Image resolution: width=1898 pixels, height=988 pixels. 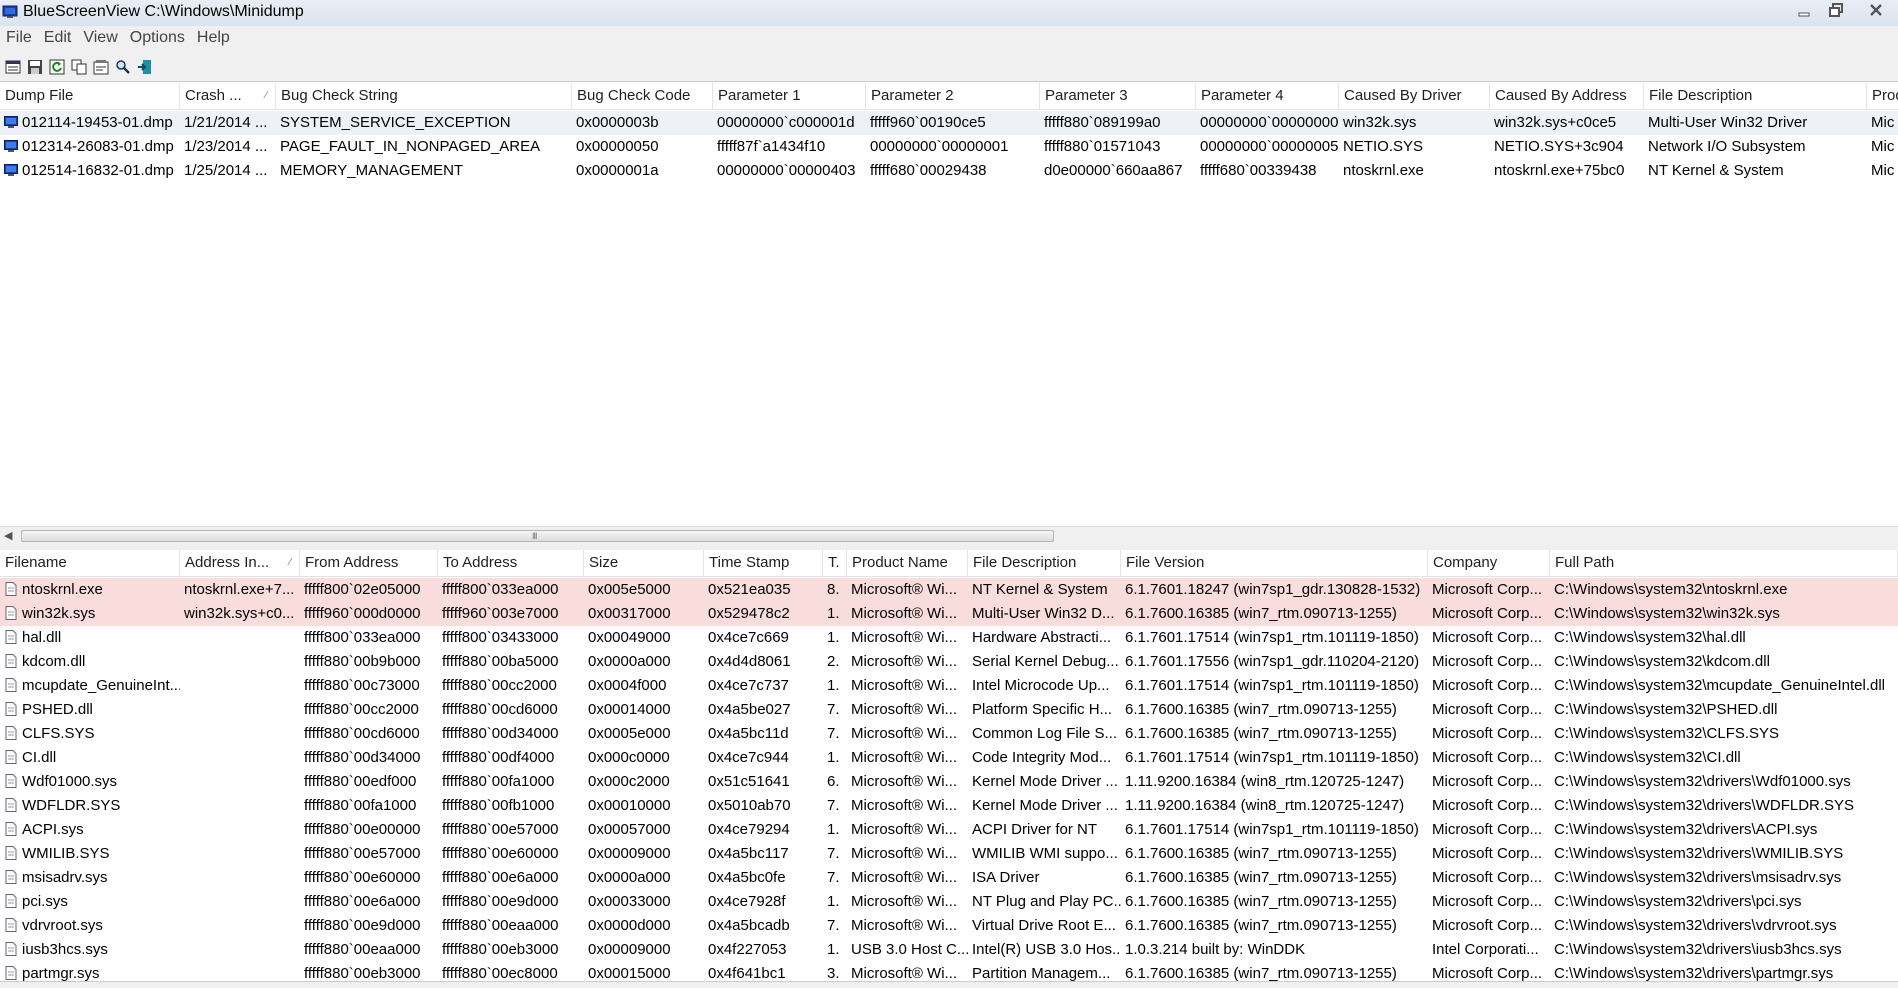 What do you see at coordinates (644, 563) in the screenshot?
I see `column-header-size: Size` at bounding box center [644, 563].